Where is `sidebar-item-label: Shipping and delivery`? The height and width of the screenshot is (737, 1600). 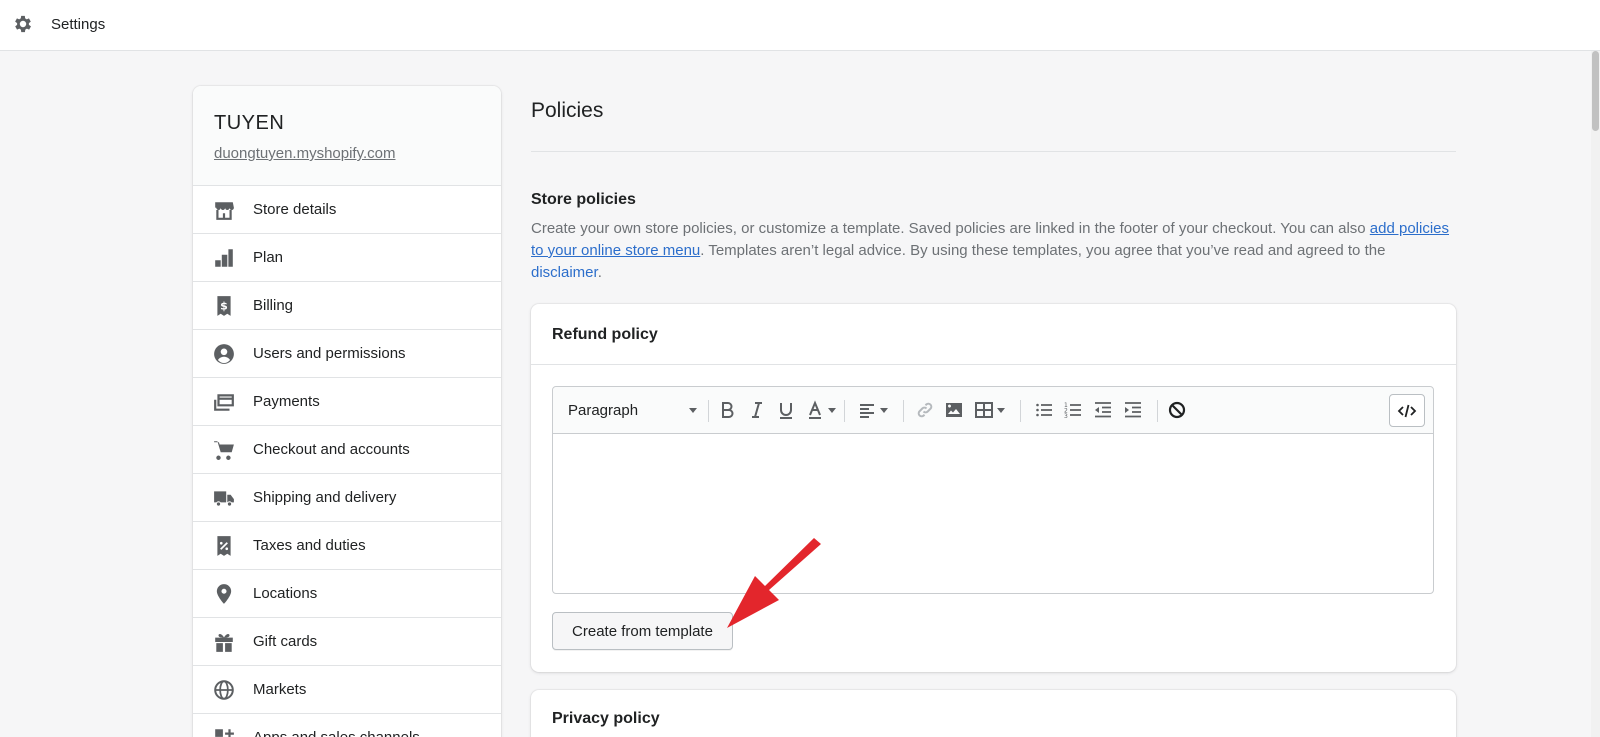 sidebar-item-label: Shipping and delivery is located at coordinates (325, 497).